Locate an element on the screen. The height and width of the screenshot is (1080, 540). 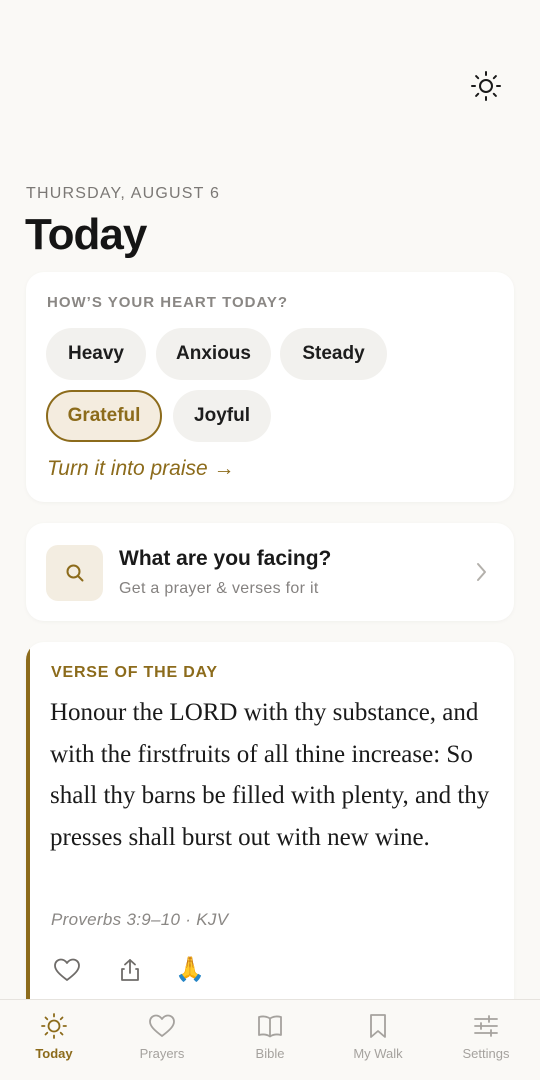
tab-prayers: Prayers is located at coordinates (162, 1040).